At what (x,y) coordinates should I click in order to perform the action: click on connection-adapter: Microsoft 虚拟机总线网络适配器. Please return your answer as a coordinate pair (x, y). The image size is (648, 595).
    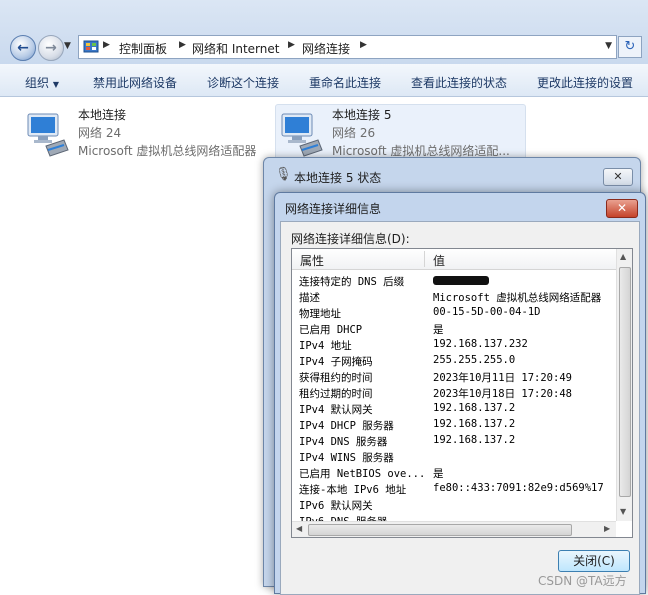
    Looking at the image, I should click on (167, 151).